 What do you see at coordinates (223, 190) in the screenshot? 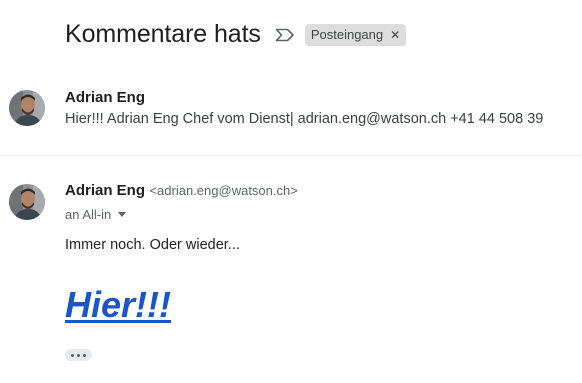
I see `sender-email: <adrian.eng@watson.ch>` at bounding box center [223, 190].